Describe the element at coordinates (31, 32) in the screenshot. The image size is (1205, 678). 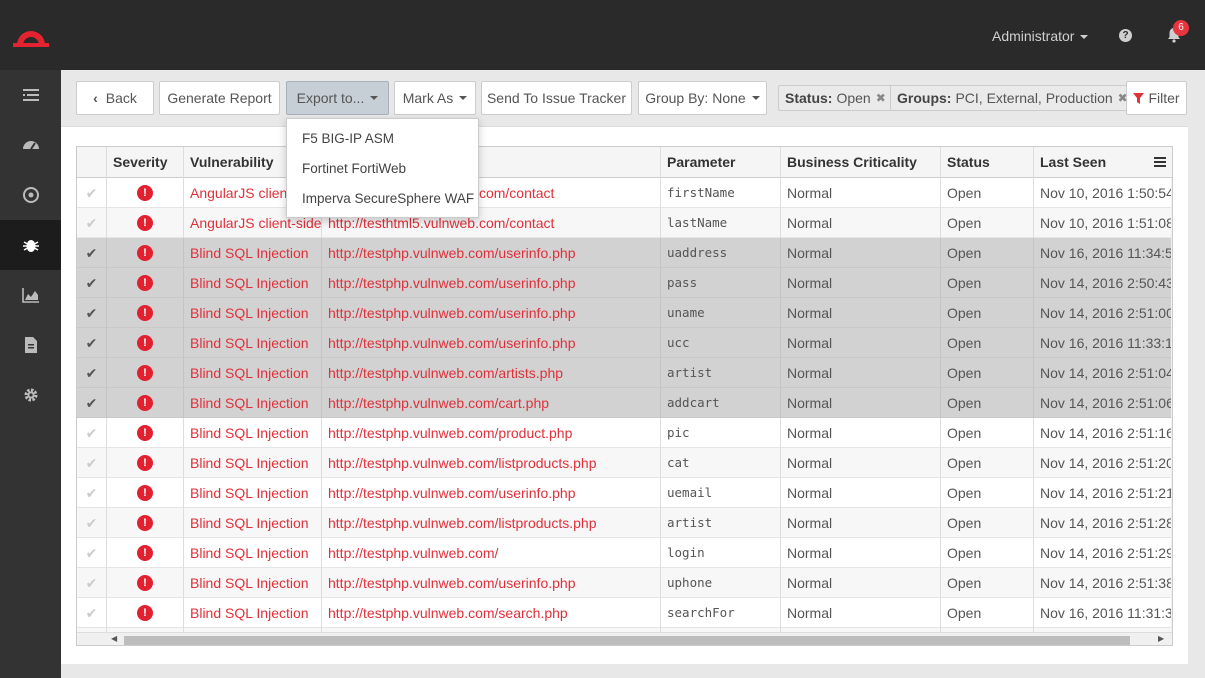
I see `logo-icon` at that location.